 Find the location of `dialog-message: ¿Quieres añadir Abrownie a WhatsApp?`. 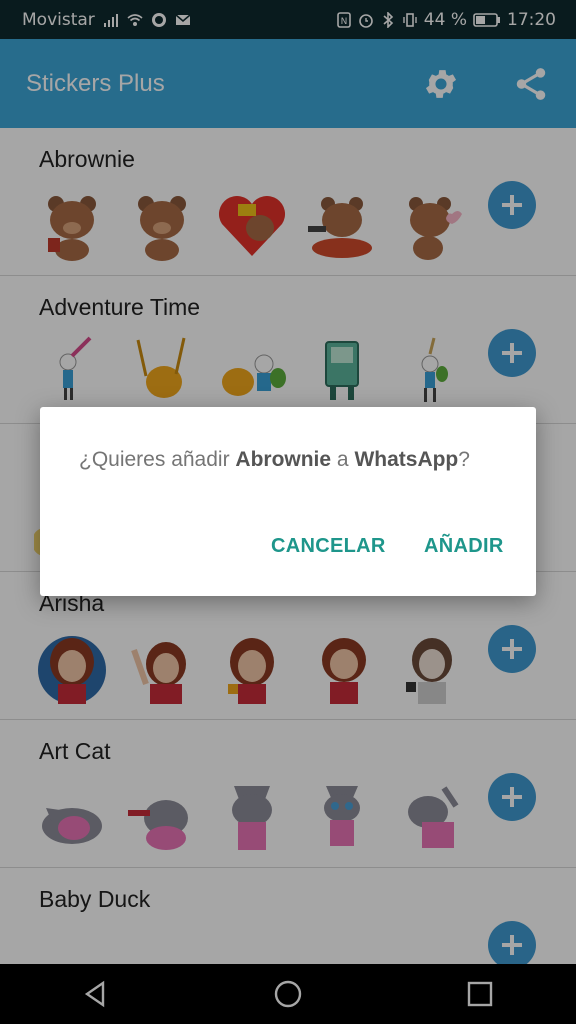

dialog-message: ¿Quieres añadir Abrownie a WhatsApp? is located at coordinates (289, 460).